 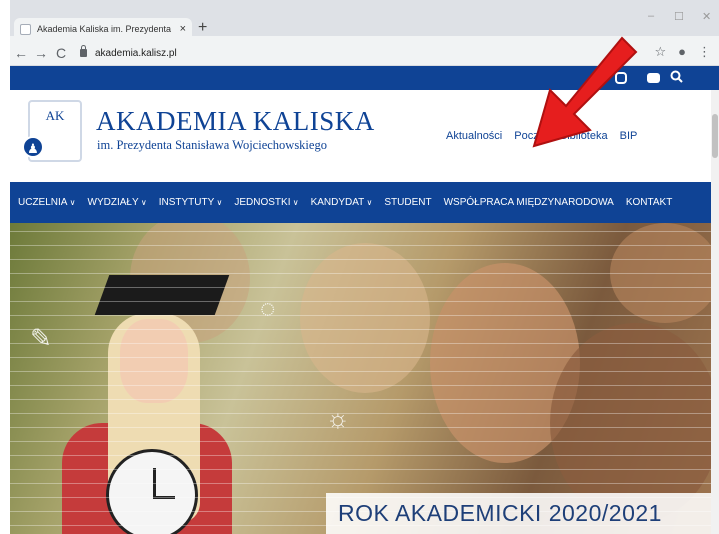 What do you see at coordinates (191, 202) in the screenshot?
I see `nav-item-instytuty: INSTYTUTY` at bounding box center [191, 202].